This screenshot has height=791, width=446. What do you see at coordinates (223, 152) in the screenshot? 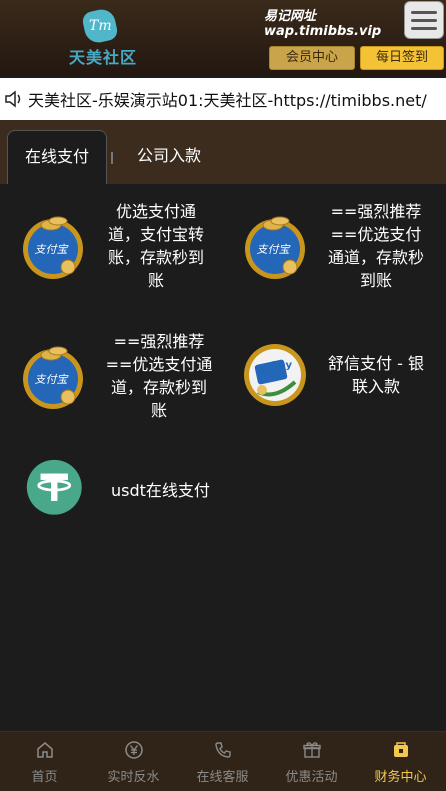
I see `payment-tabs: 在线支付 公司入款` at bounding box center [223, 152].